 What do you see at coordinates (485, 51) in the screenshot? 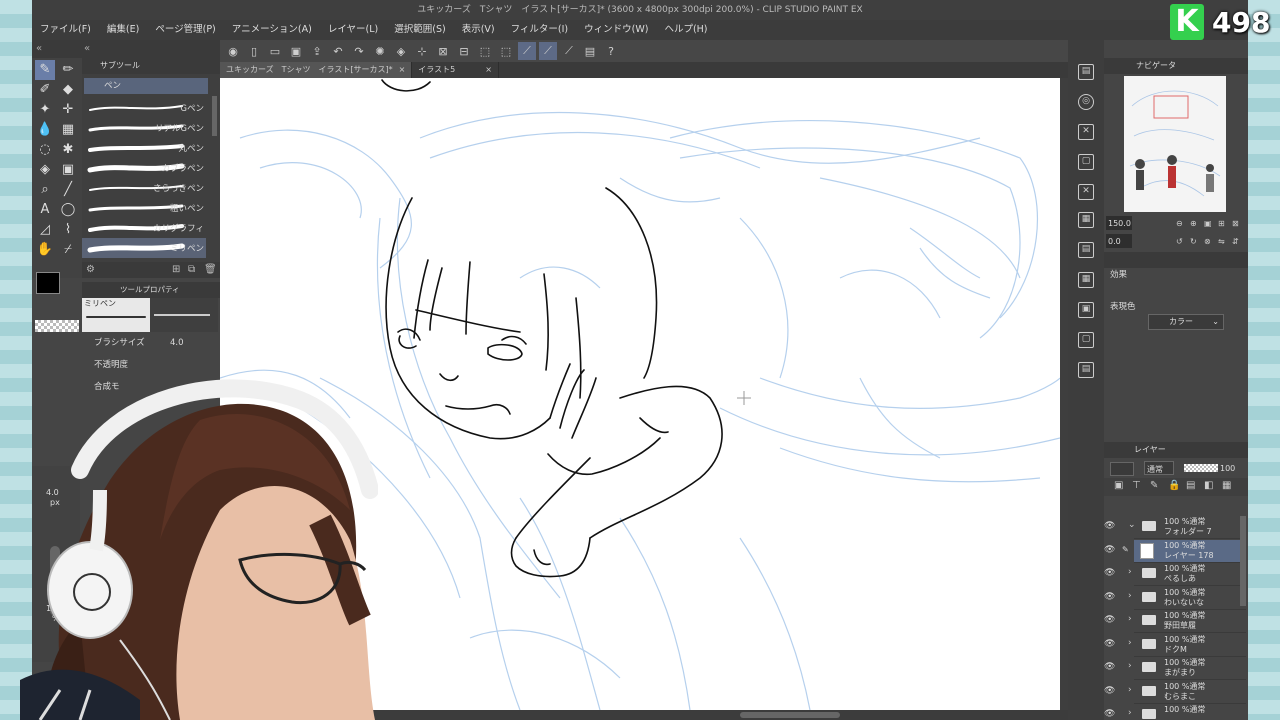
I see `deselect-icon: ⬚` at bounding box center [485, 51].